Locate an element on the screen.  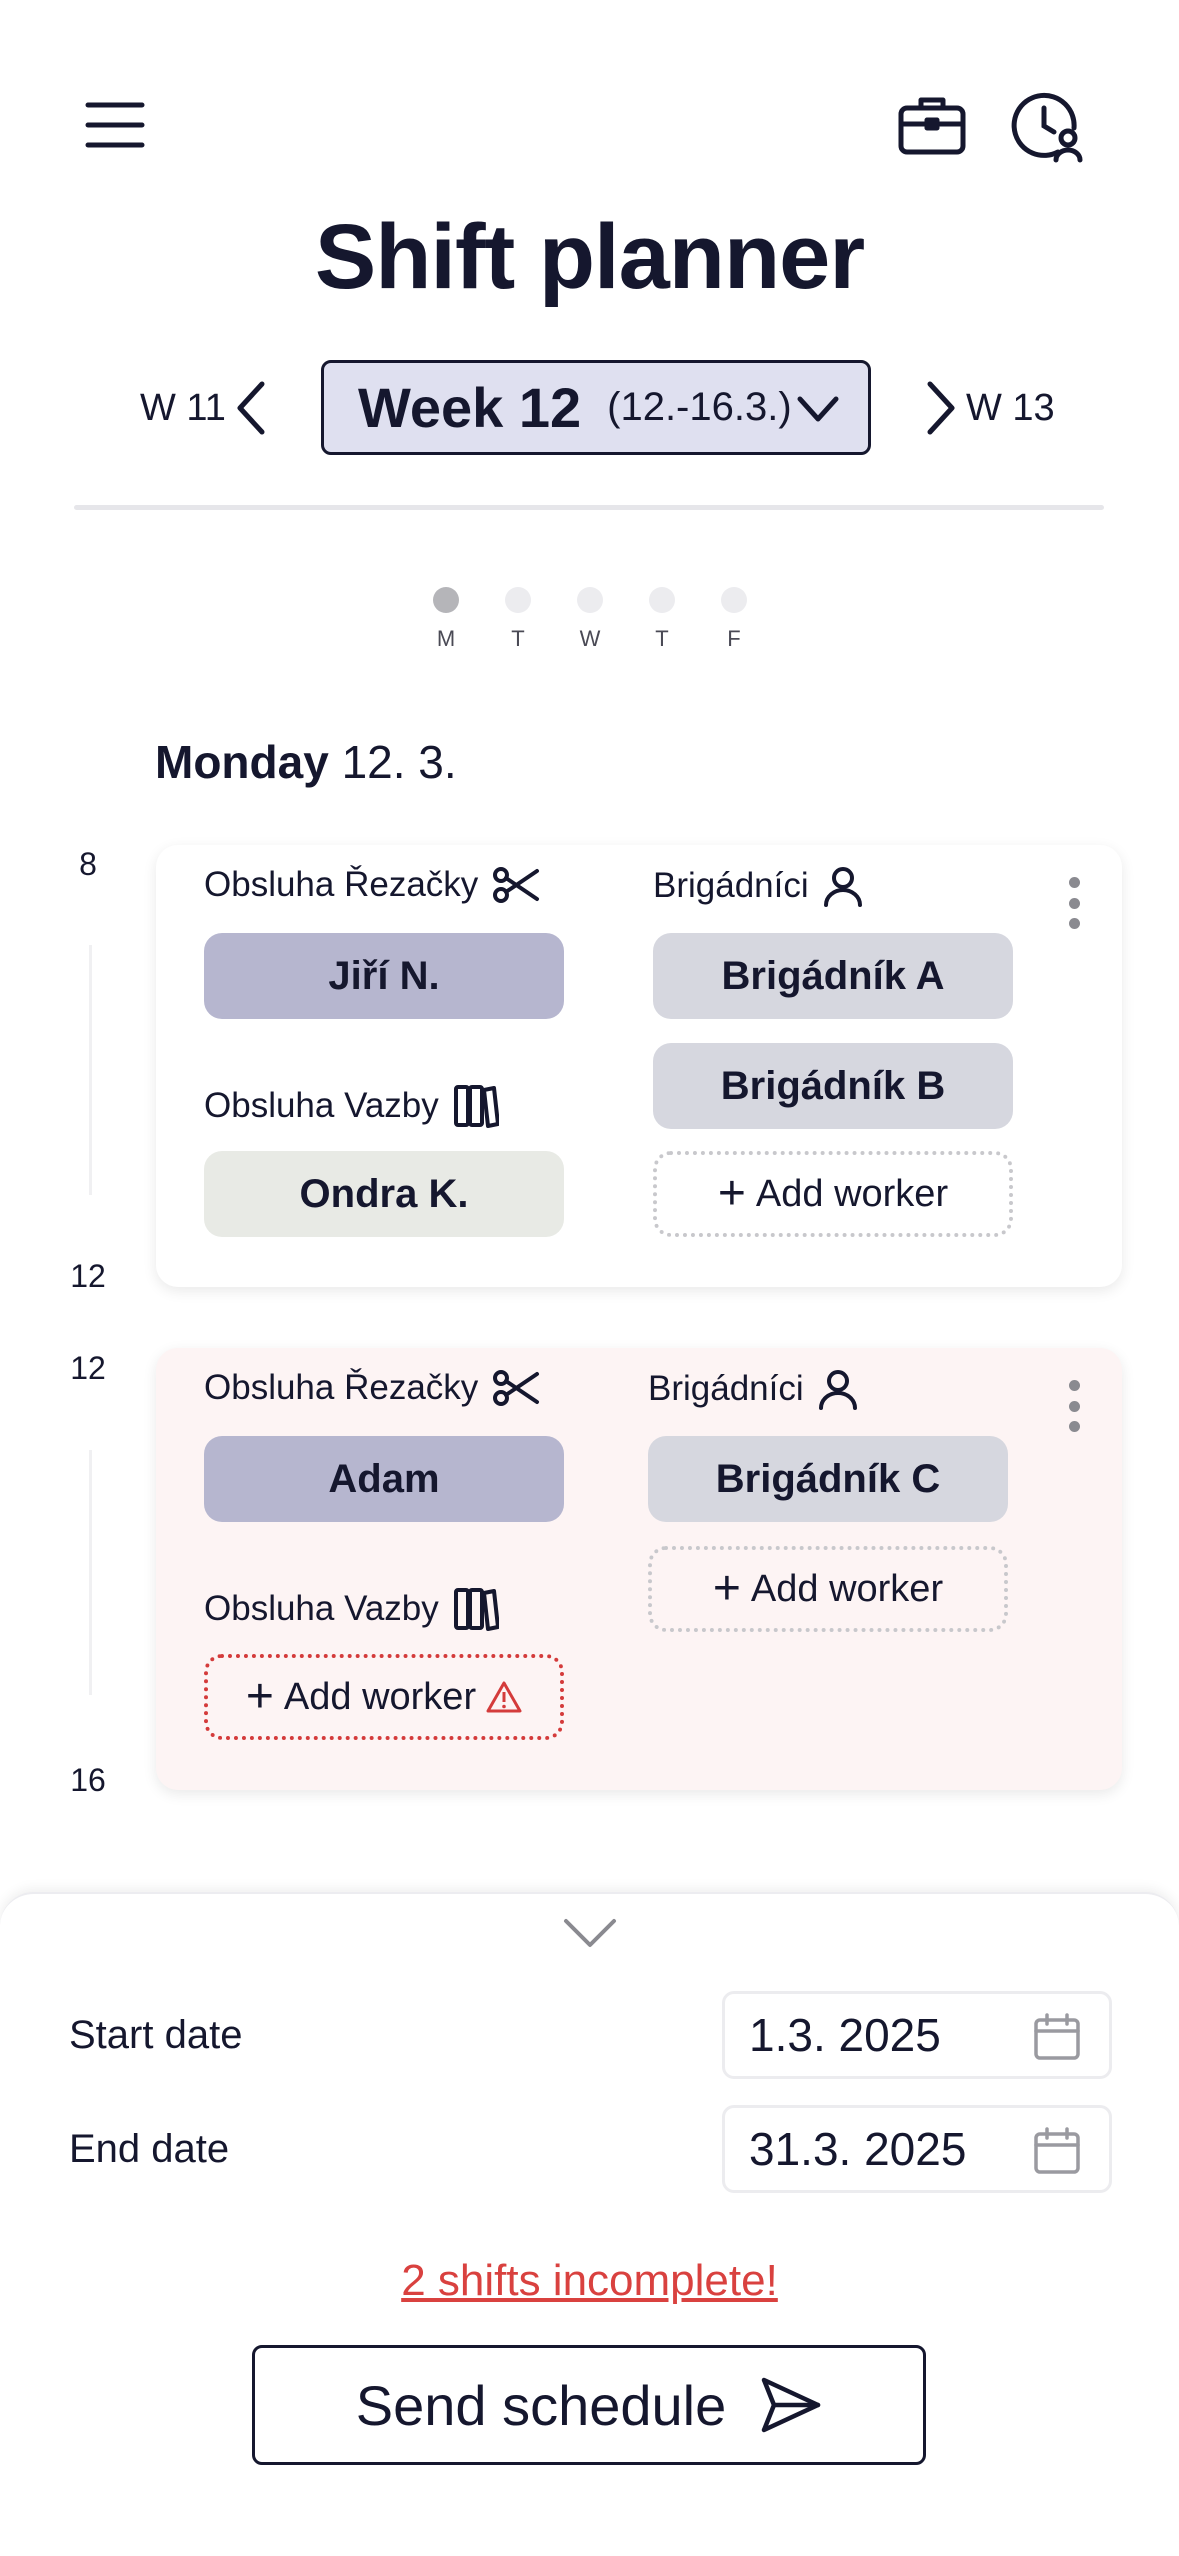
next-week-button: W 13 is located at coordinates (989, 408).